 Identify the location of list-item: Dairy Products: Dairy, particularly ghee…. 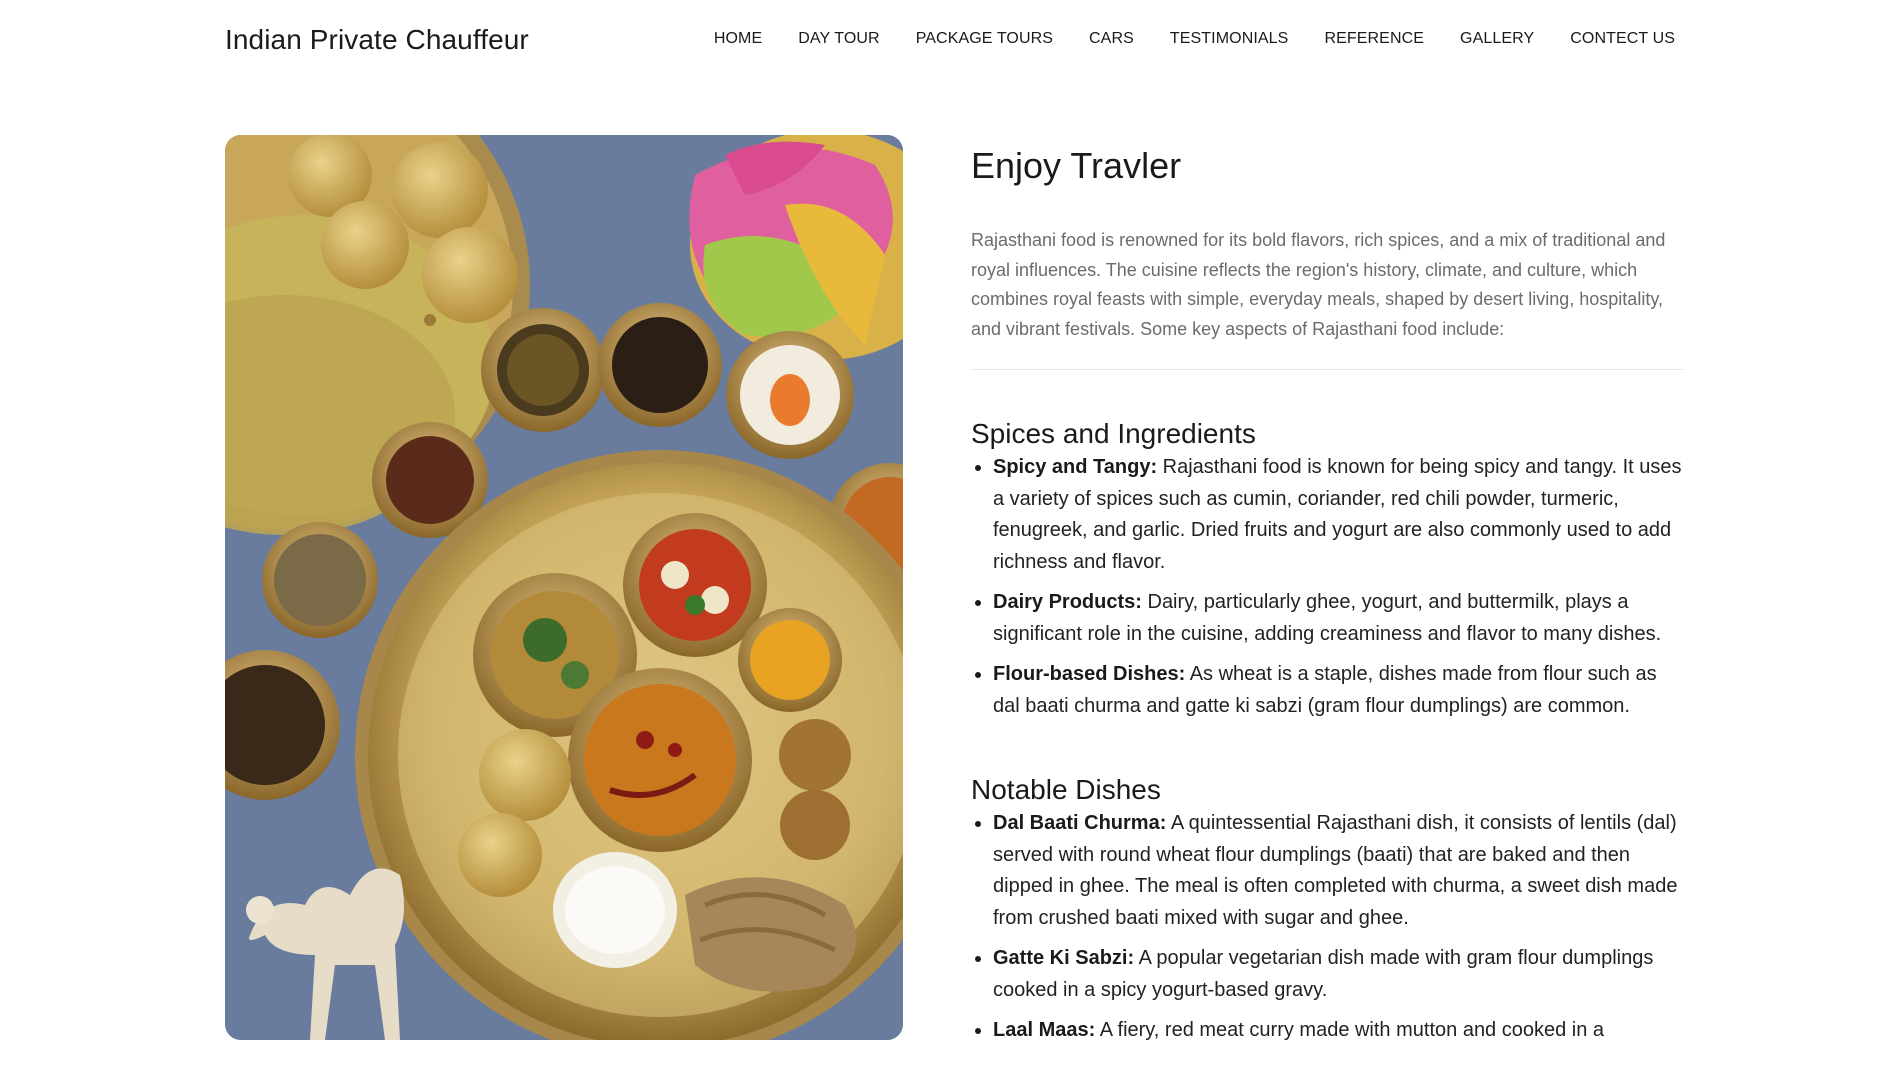
(1327, 618).